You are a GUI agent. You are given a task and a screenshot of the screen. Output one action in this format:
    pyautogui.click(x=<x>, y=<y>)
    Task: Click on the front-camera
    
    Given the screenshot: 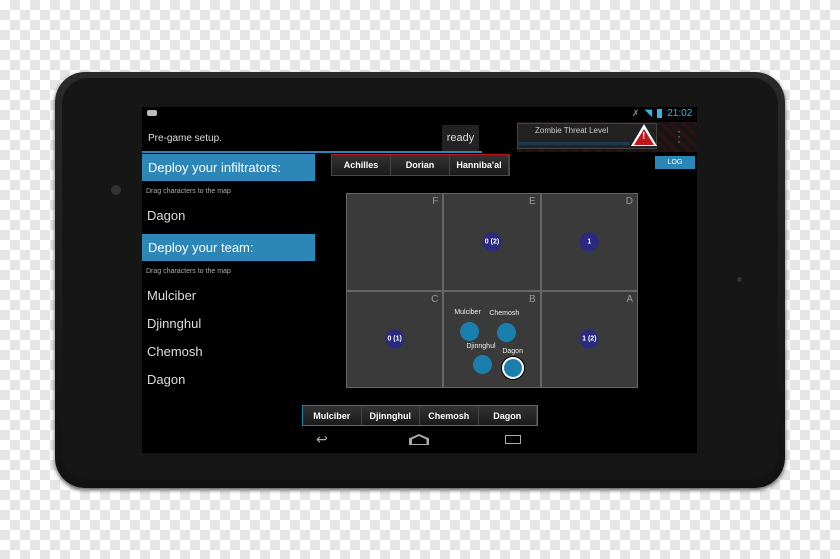 What is the action you would take?
    pyautogui.click(x=116, y=190)
    